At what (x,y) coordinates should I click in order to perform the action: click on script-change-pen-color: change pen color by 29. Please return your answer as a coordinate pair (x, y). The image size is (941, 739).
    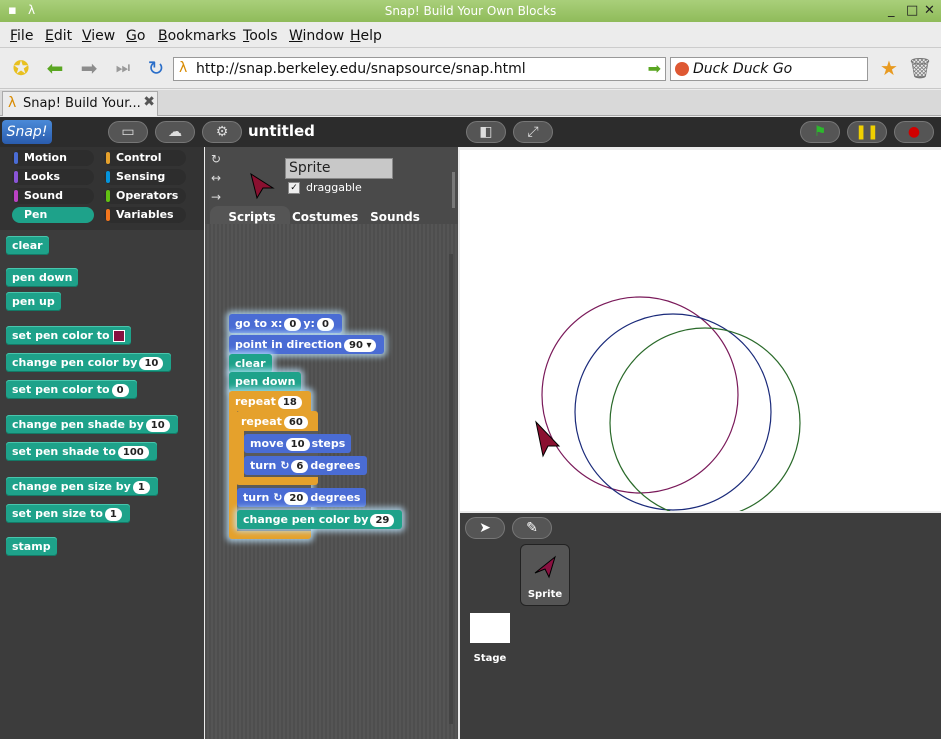
    Looking at the image, I should click on (320, 519).